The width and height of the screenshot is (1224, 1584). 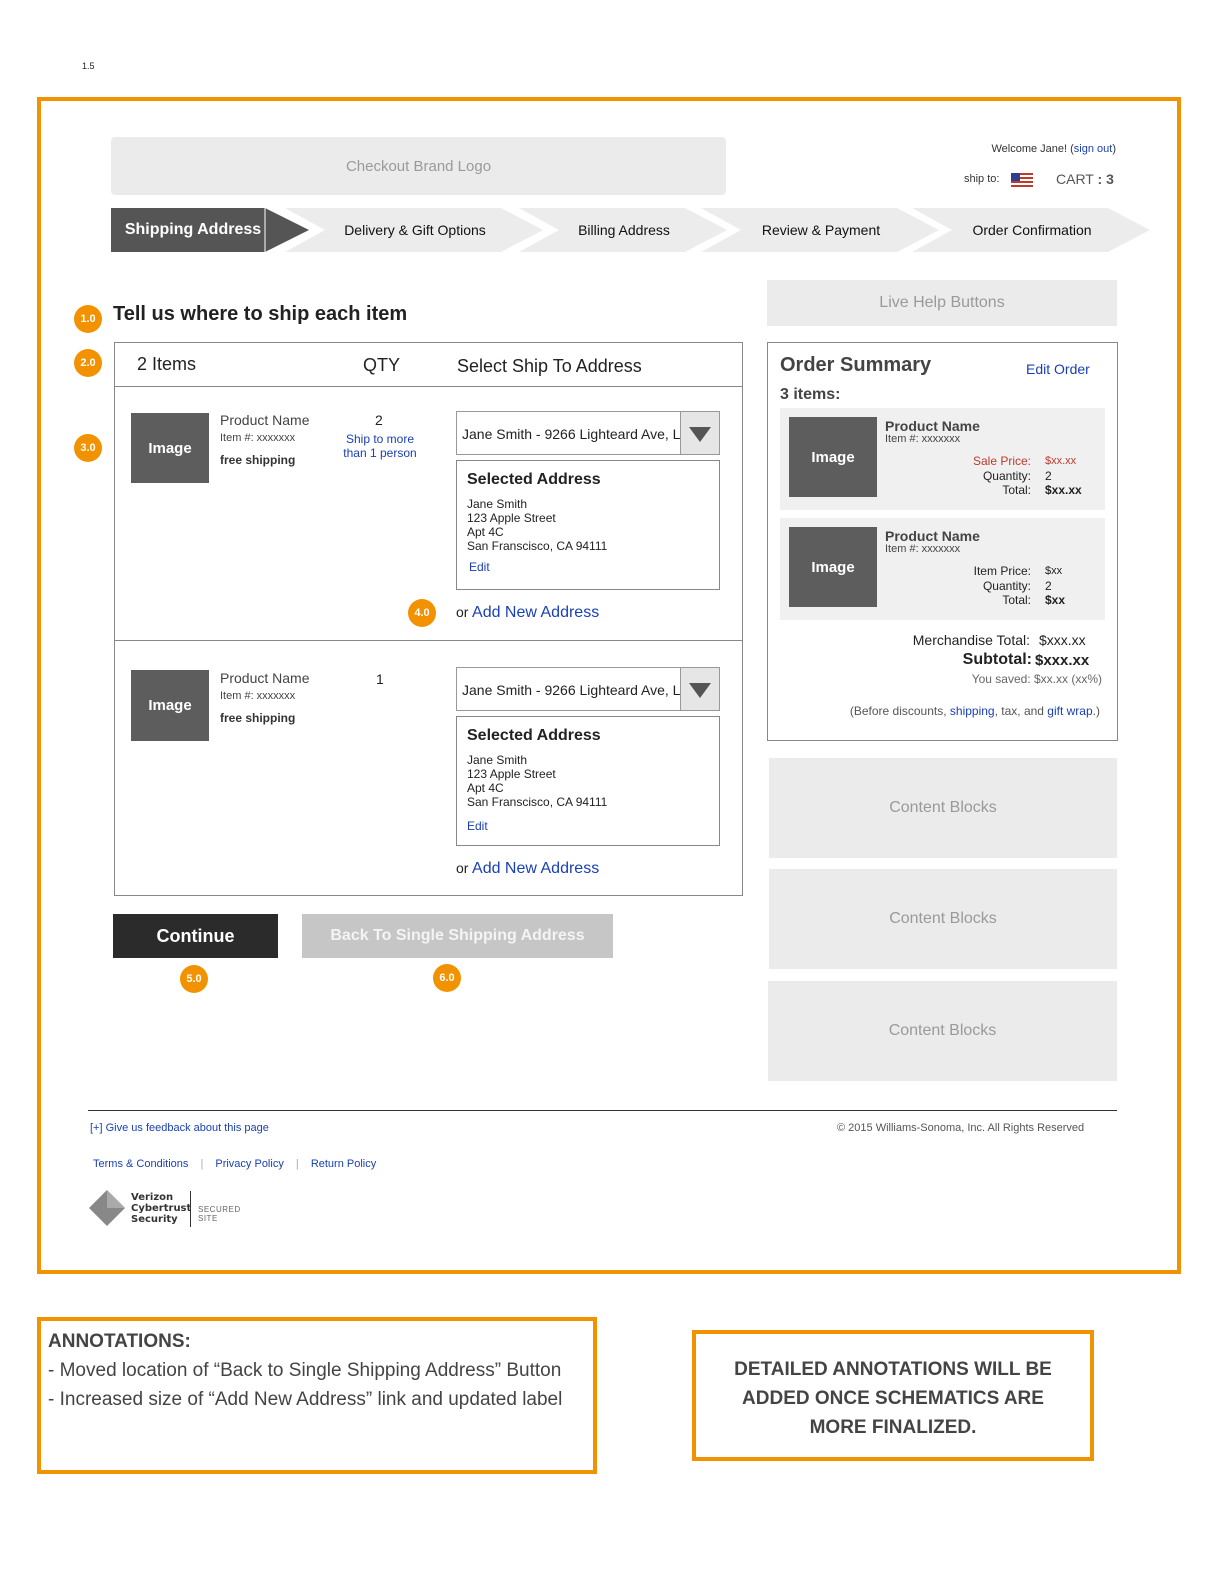 I want to click on cart-indicator: CART : 3, so click(x=1085, y=179).